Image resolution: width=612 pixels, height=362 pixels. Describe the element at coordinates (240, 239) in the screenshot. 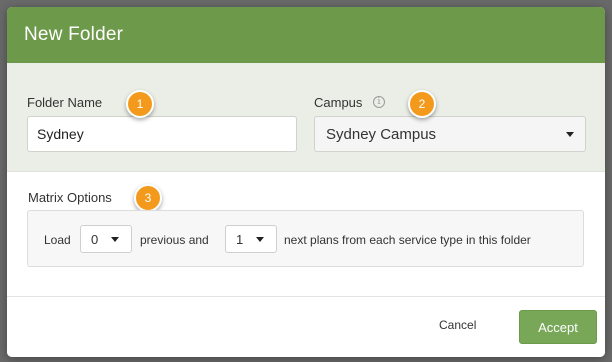

I see `next-plans-value: 1` at that location.